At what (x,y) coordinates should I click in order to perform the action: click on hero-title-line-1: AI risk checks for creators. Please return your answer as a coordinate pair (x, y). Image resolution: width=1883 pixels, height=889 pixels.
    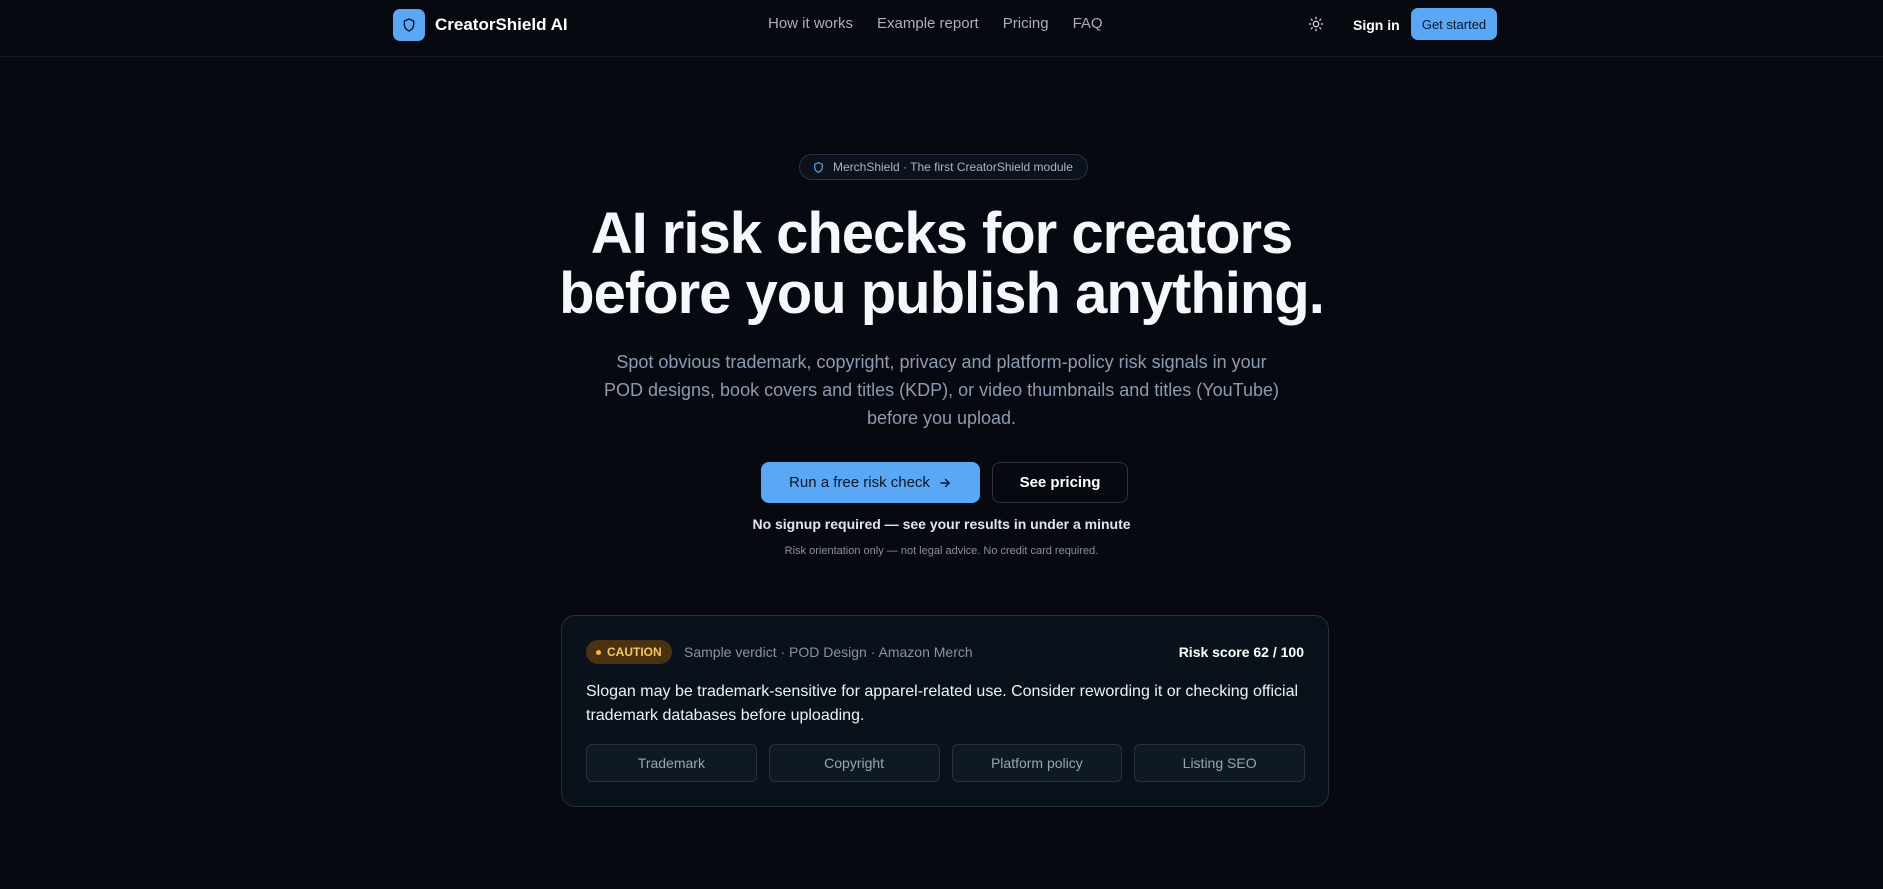
    Looking at the image, I should click on (942, 233).